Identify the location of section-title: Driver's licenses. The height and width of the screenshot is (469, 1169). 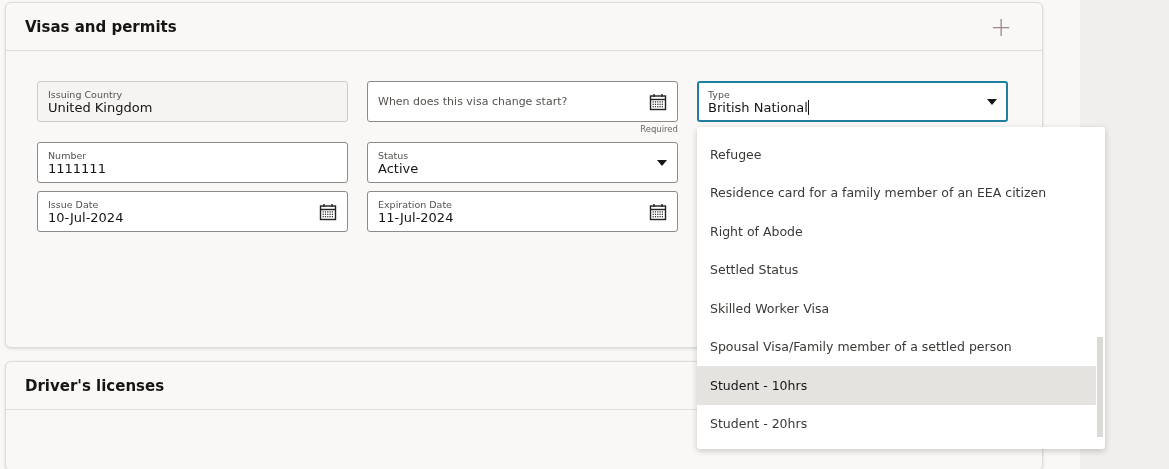
(95, 385).